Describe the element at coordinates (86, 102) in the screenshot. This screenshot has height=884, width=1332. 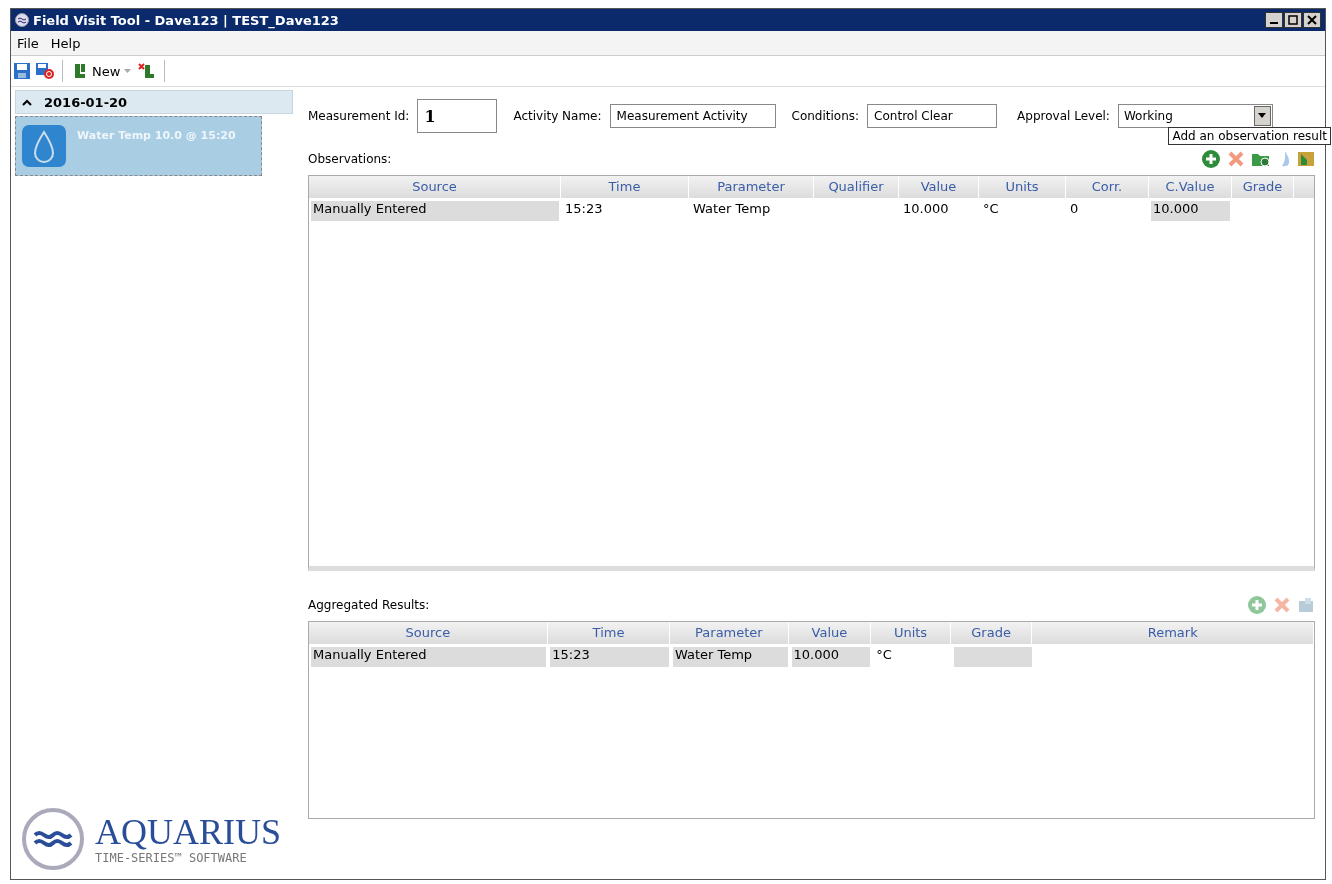
I see `group-date: 2016-01-20` at that location.